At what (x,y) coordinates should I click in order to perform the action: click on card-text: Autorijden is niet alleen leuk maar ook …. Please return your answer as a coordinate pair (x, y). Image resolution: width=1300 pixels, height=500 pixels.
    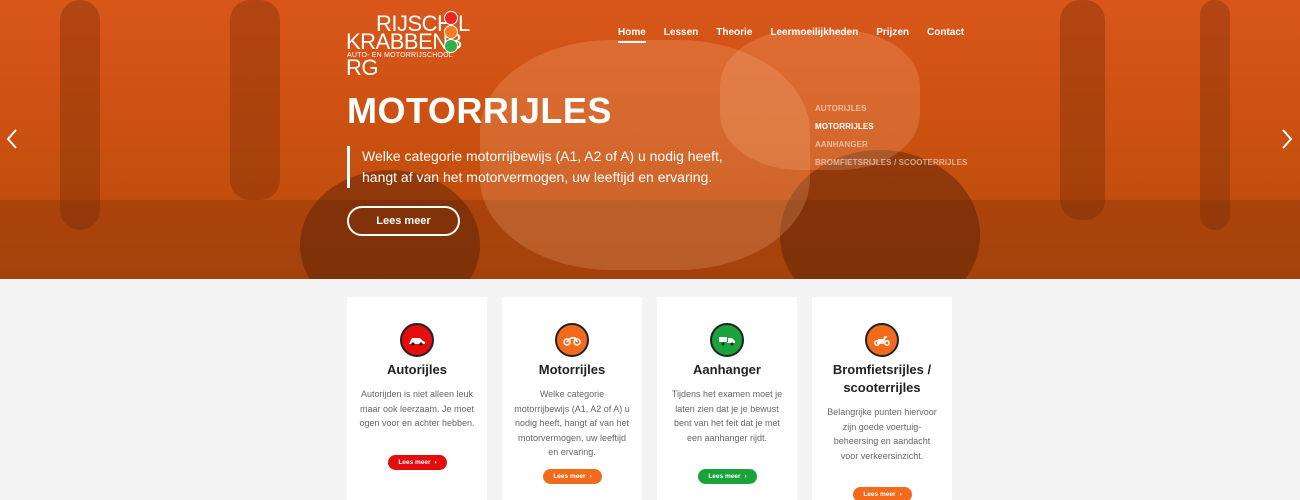
    Looking at the image, I should click on (417, 408).